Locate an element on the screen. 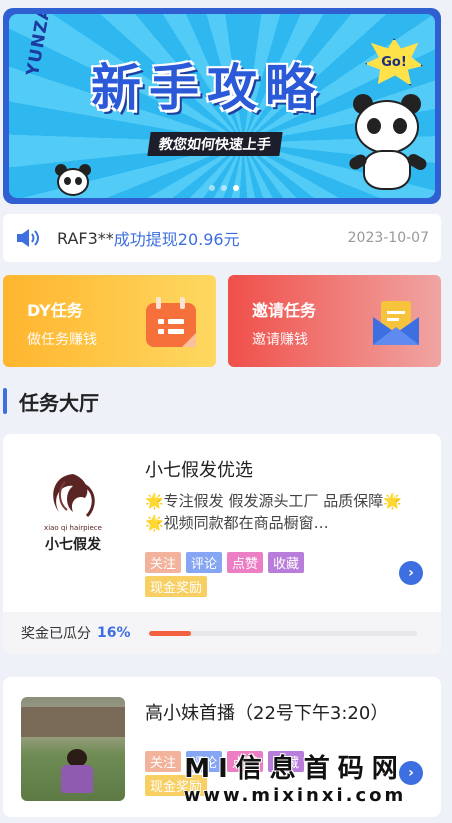 This screenshot has width=452, height=823. child-body-shape is located at coordinates (77, 779).